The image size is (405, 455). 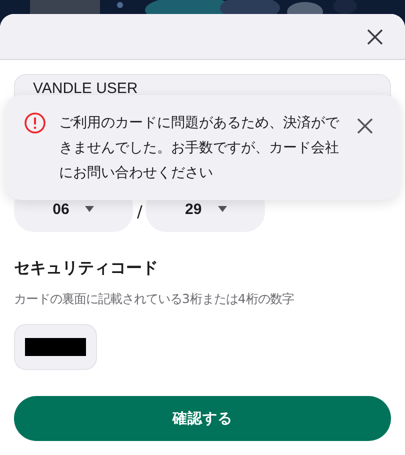 I want to click on security-code-field, so click(x=55, y=347).